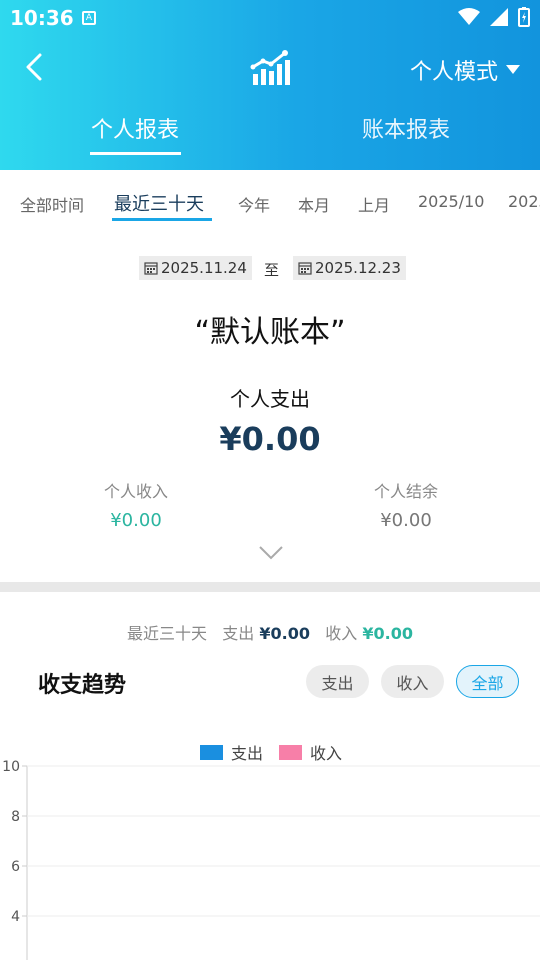  I want to click on caret-down-icon, so click(513, 69).